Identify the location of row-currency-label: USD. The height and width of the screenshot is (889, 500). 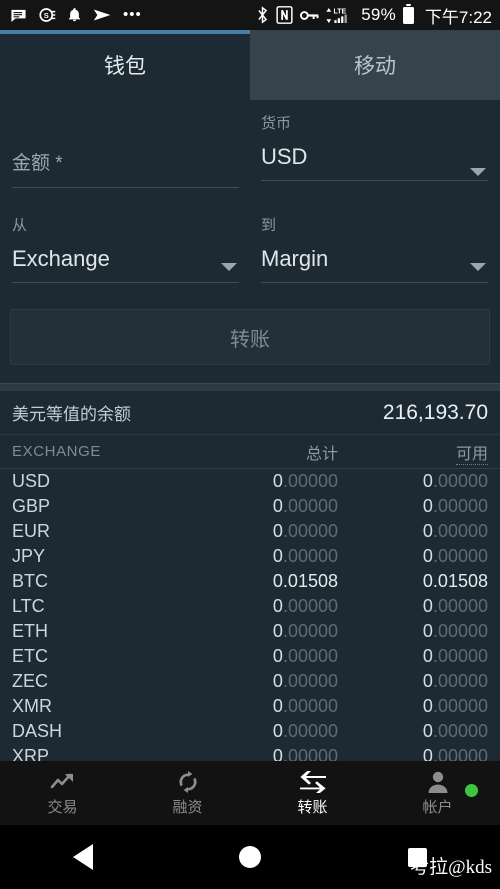
(31, 481).